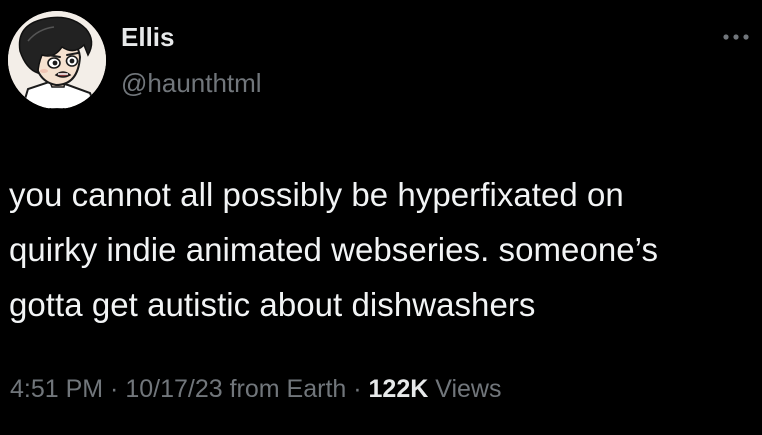 The height and width of the screenshot is (435, 762). Describe the element at coordinates (399, 389) in the screenshot. I see `views-count: 122K` at that location.